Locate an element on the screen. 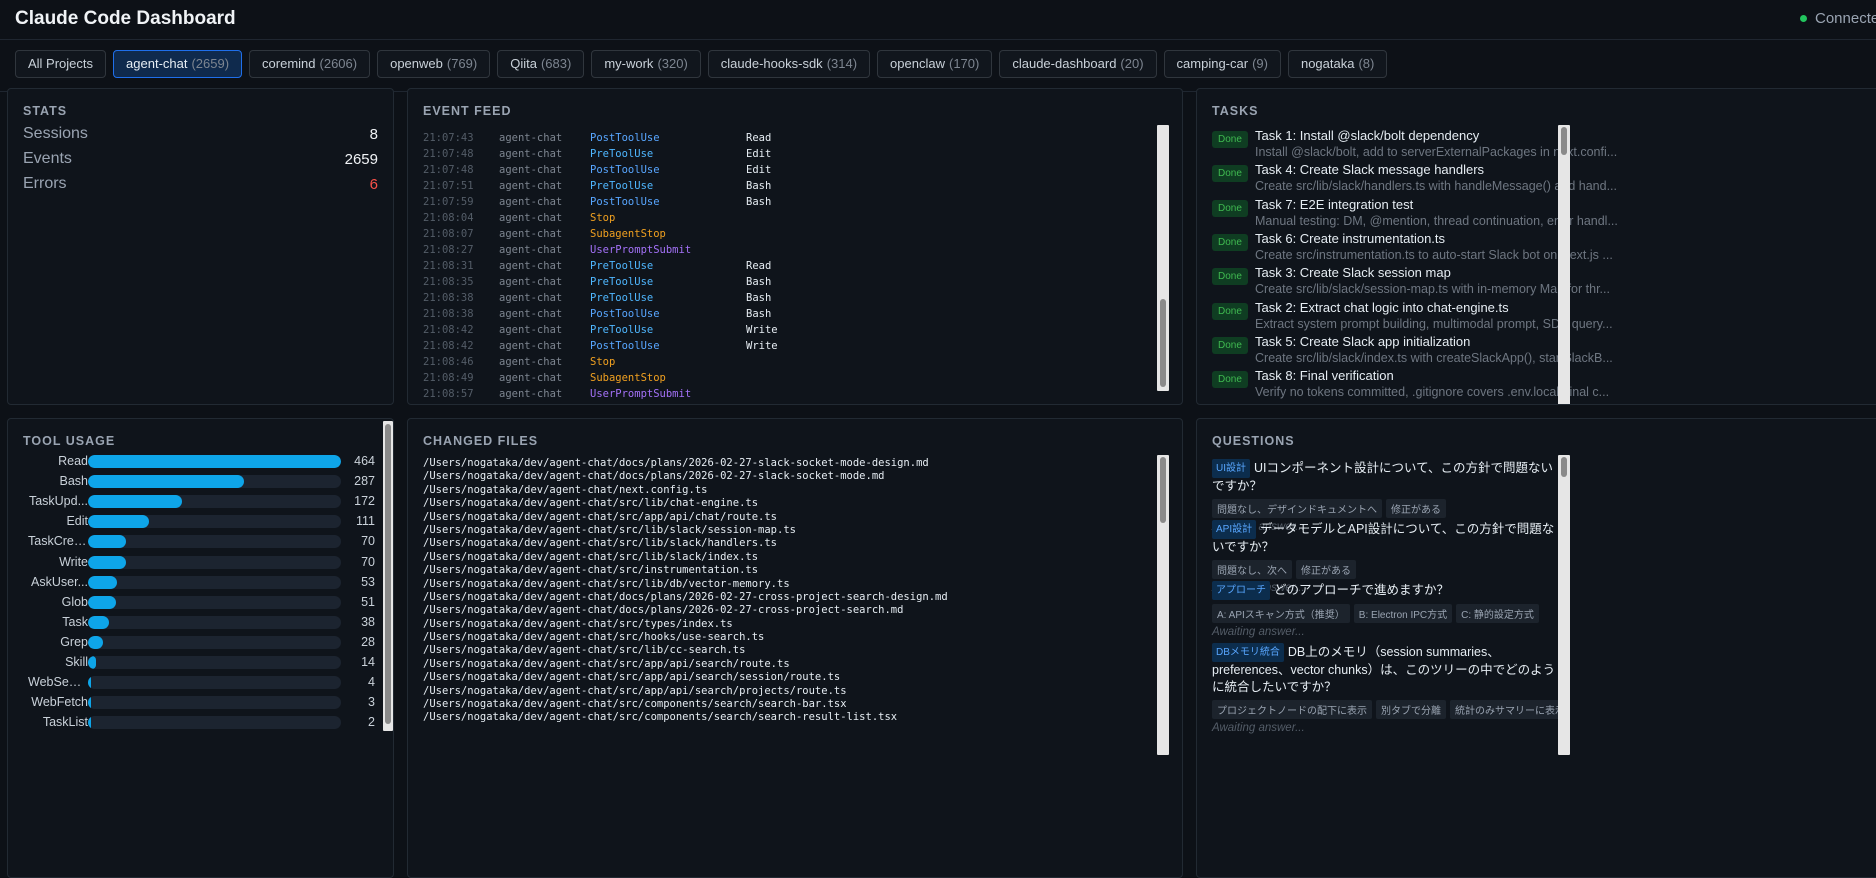  status-badge: Done is located at coordinates (1230, 174).